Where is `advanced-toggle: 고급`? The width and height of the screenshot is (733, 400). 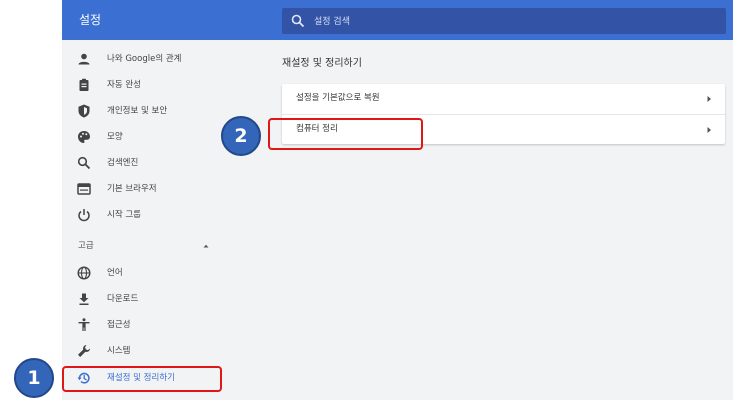
advanced-toggle: 고급 is located at coordinates (142, 246).